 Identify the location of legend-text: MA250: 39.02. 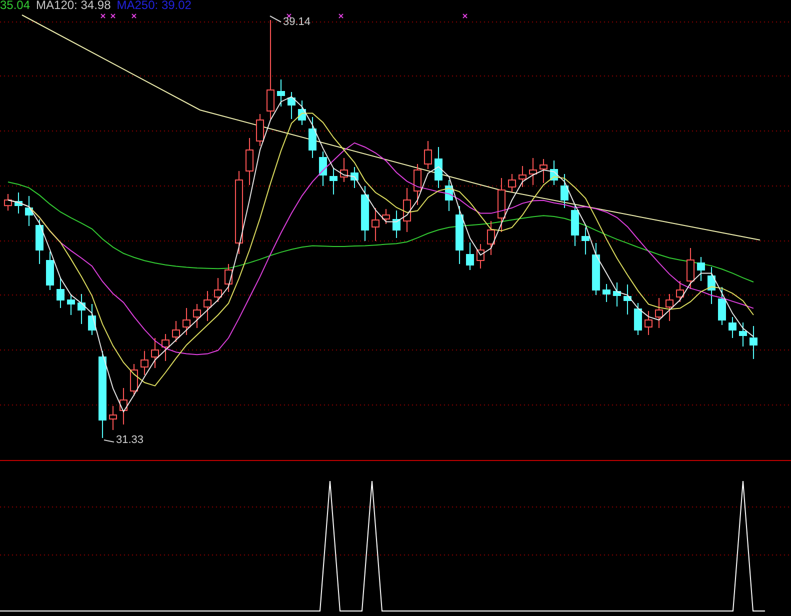
(154, 6).